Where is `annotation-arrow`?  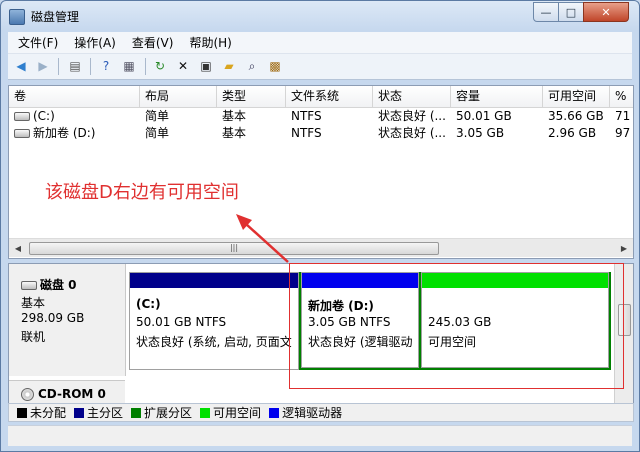
annotation-arrow is located at coordinates (262, 238).